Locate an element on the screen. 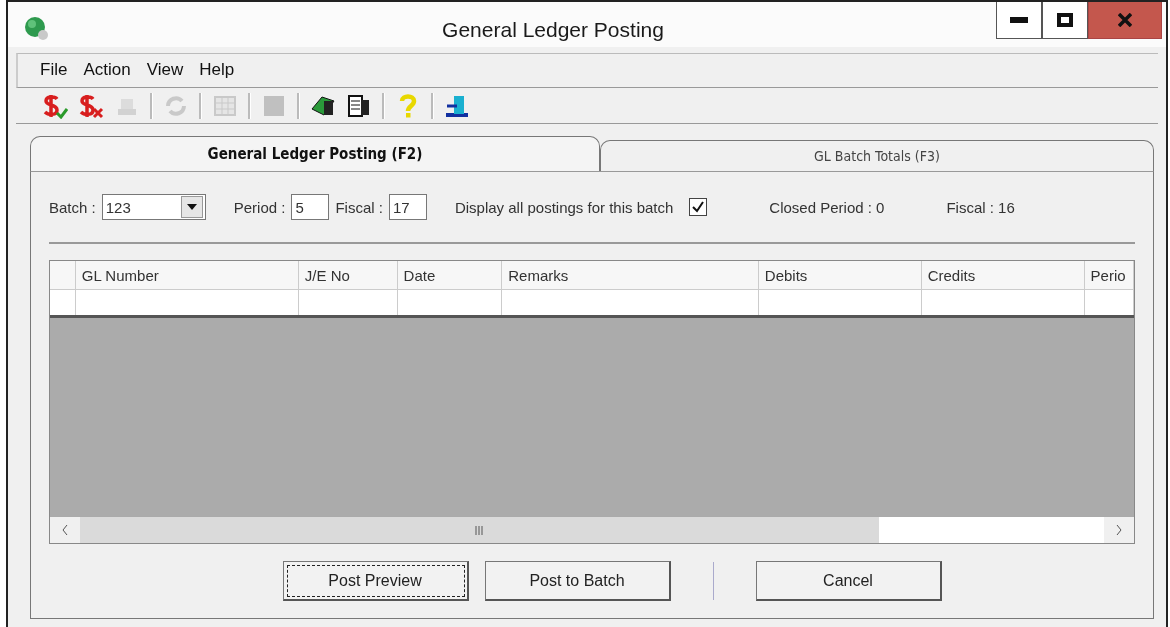  maximize-button is located at coordinates (1065, 20).